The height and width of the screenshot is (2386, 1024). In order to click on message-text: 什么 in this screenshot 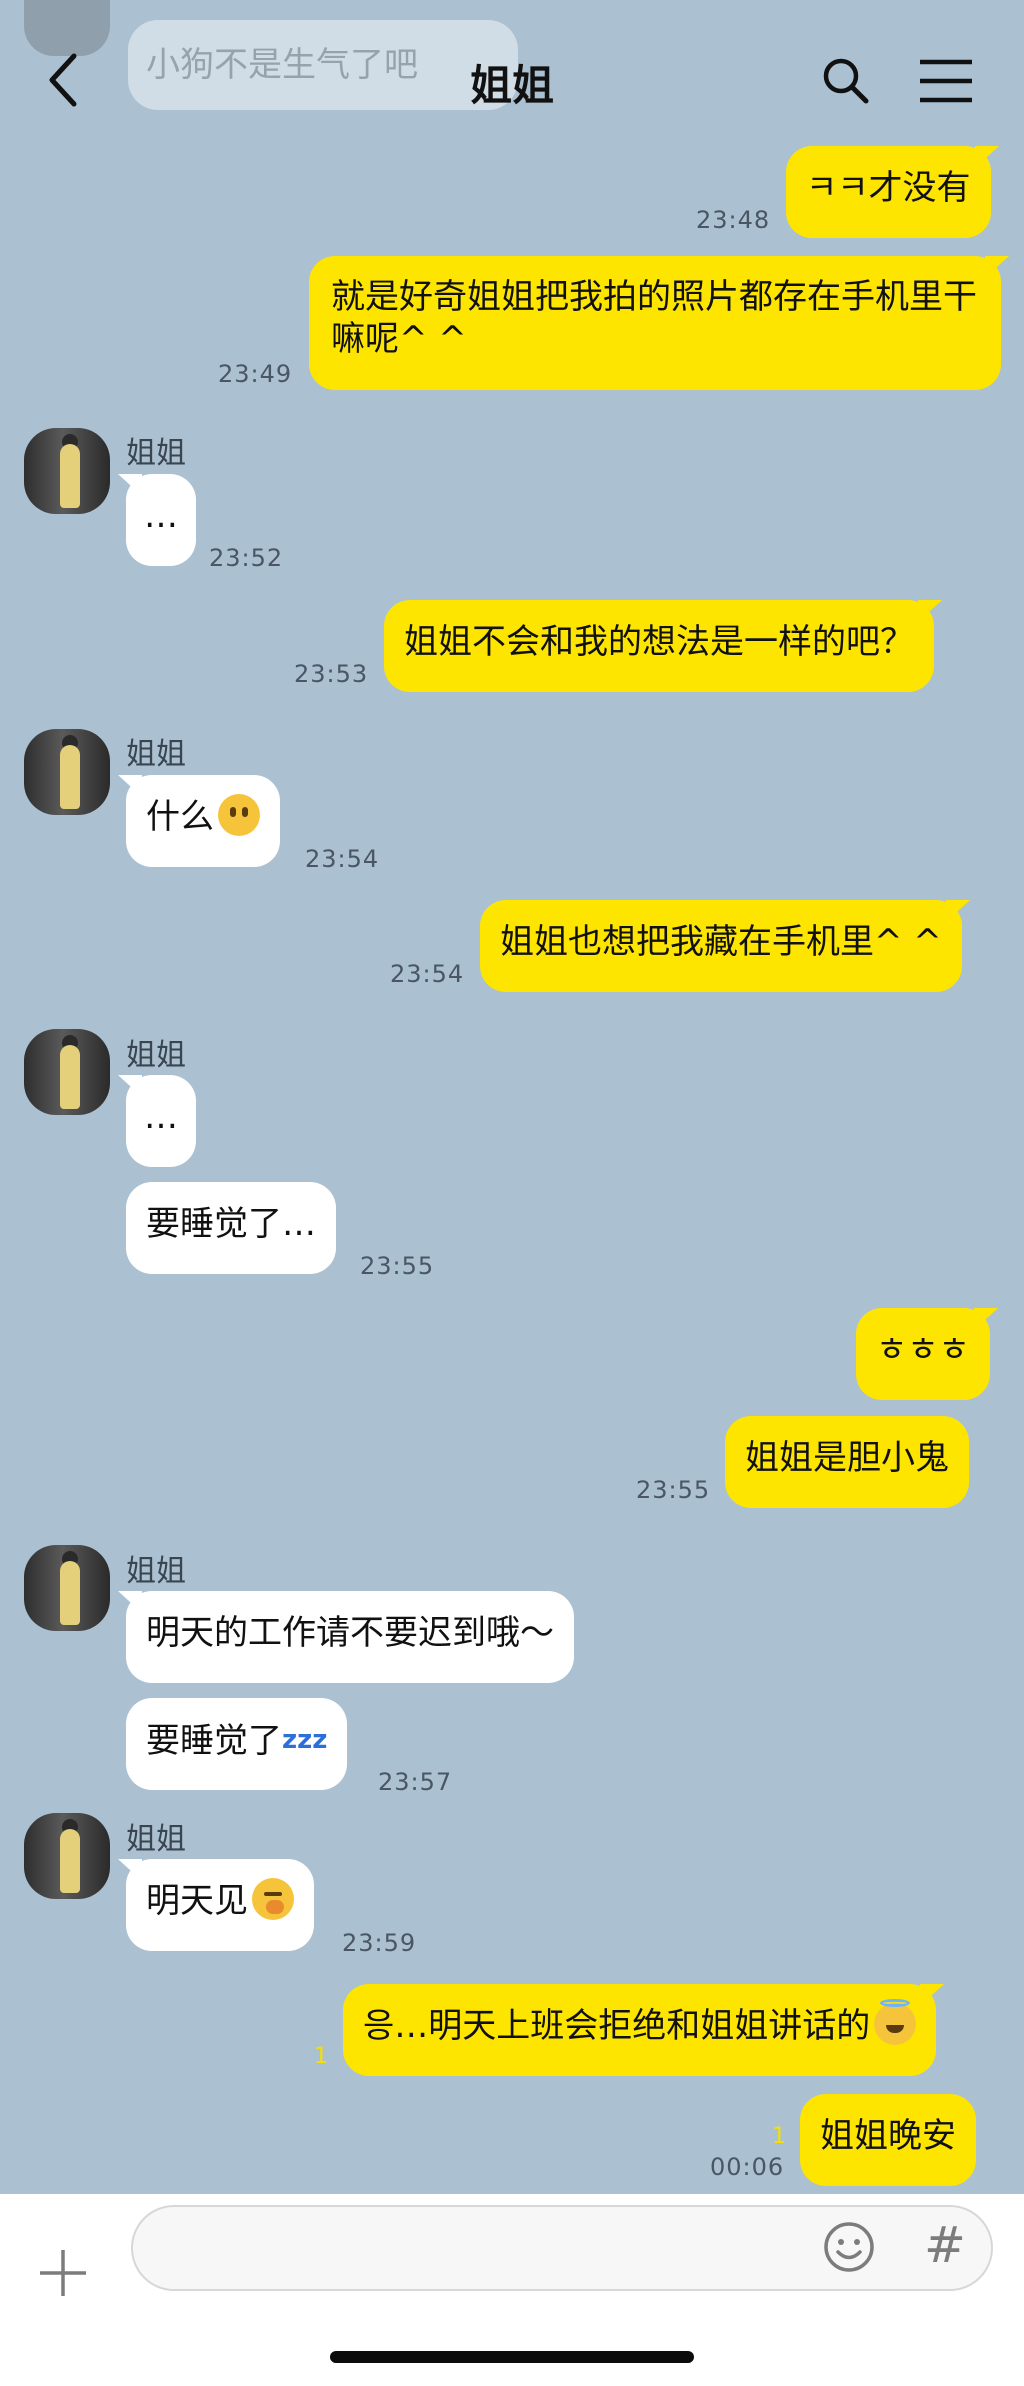, I will do `click(180, 817)`.